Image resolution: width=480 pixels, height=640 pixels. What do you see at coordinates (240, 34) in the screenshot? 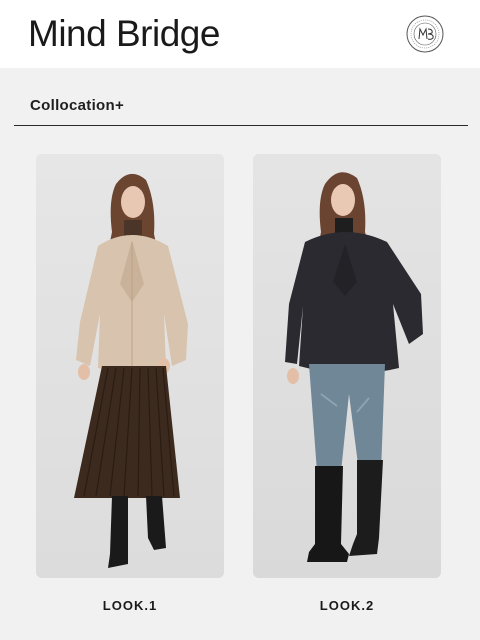
I see `header: Mind Bridge` at bounding box center [240, 34].